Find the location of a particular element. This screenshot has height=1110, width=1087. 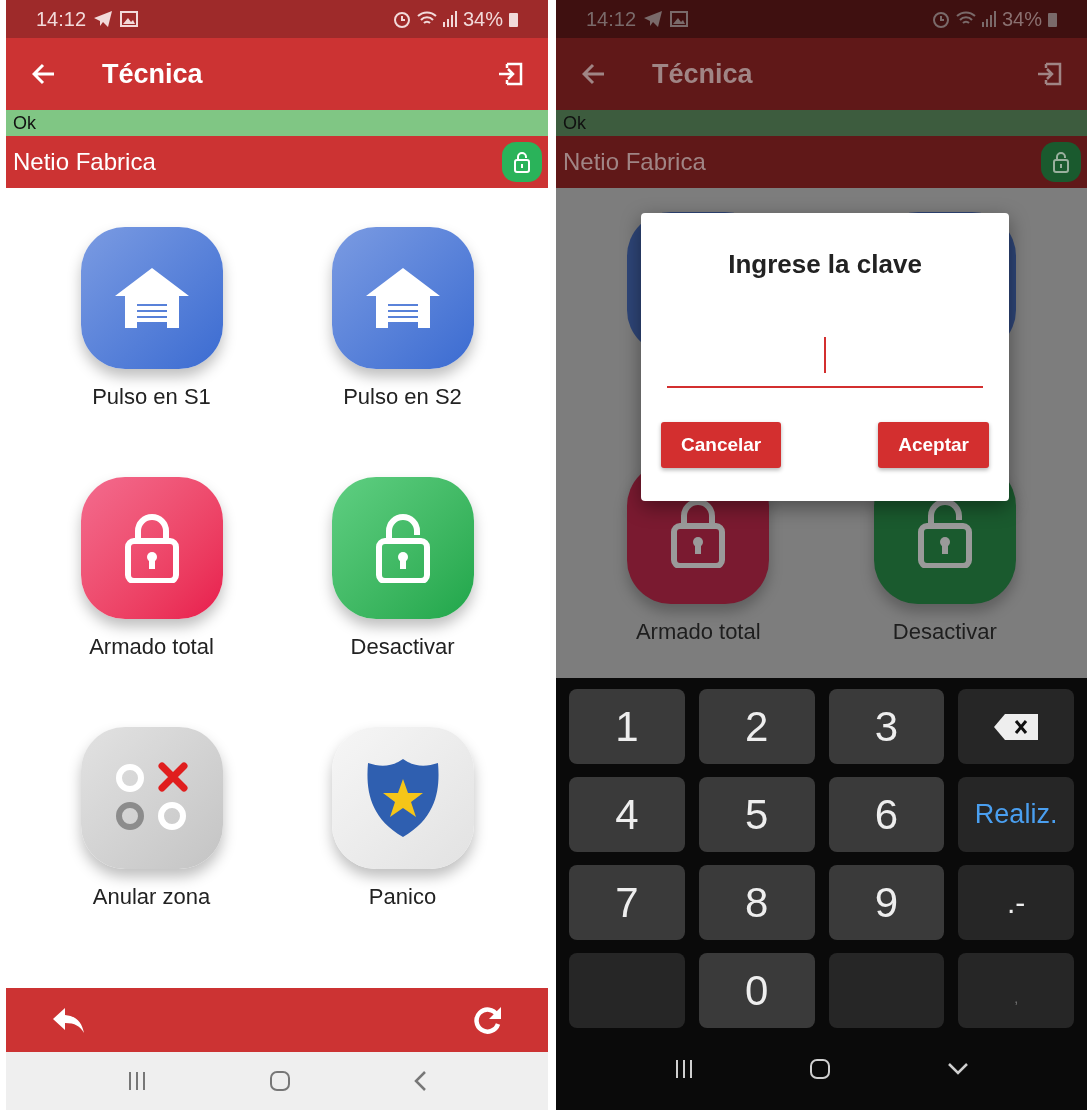

keyboard-key: 8 is located at coordinates (756, 902).